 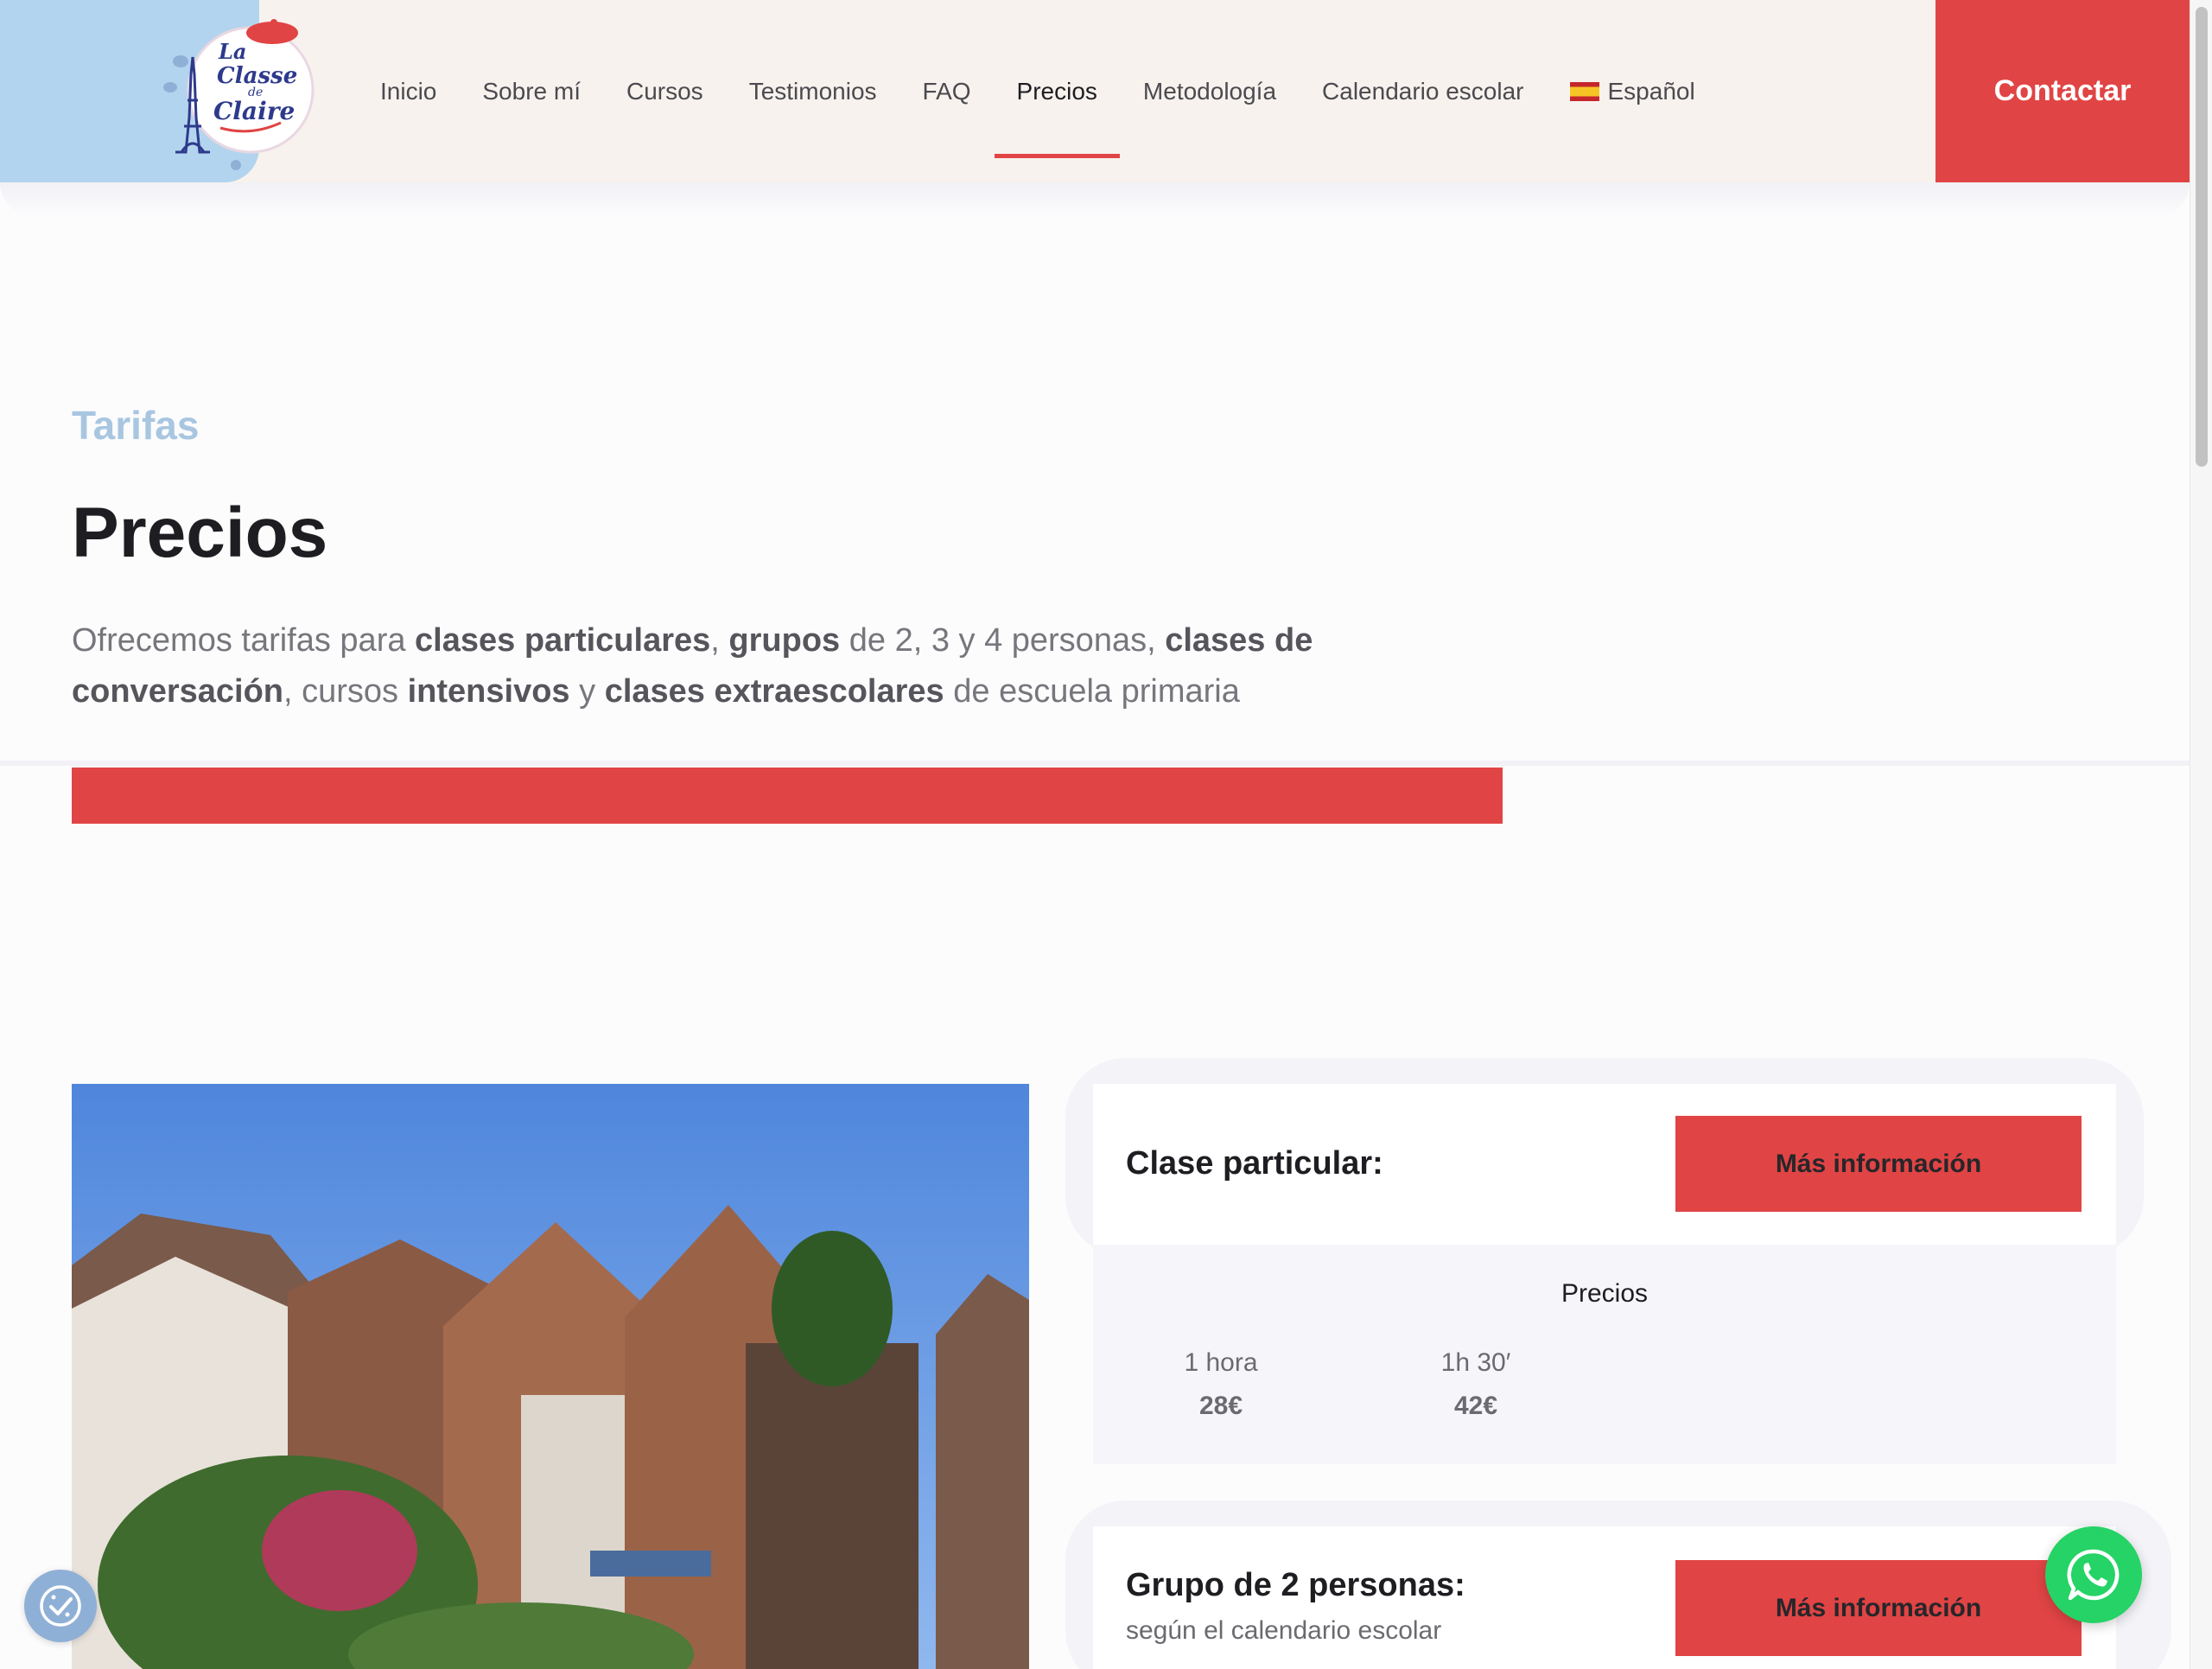 I want to click on section-divider, so click(x=1095, y=763).